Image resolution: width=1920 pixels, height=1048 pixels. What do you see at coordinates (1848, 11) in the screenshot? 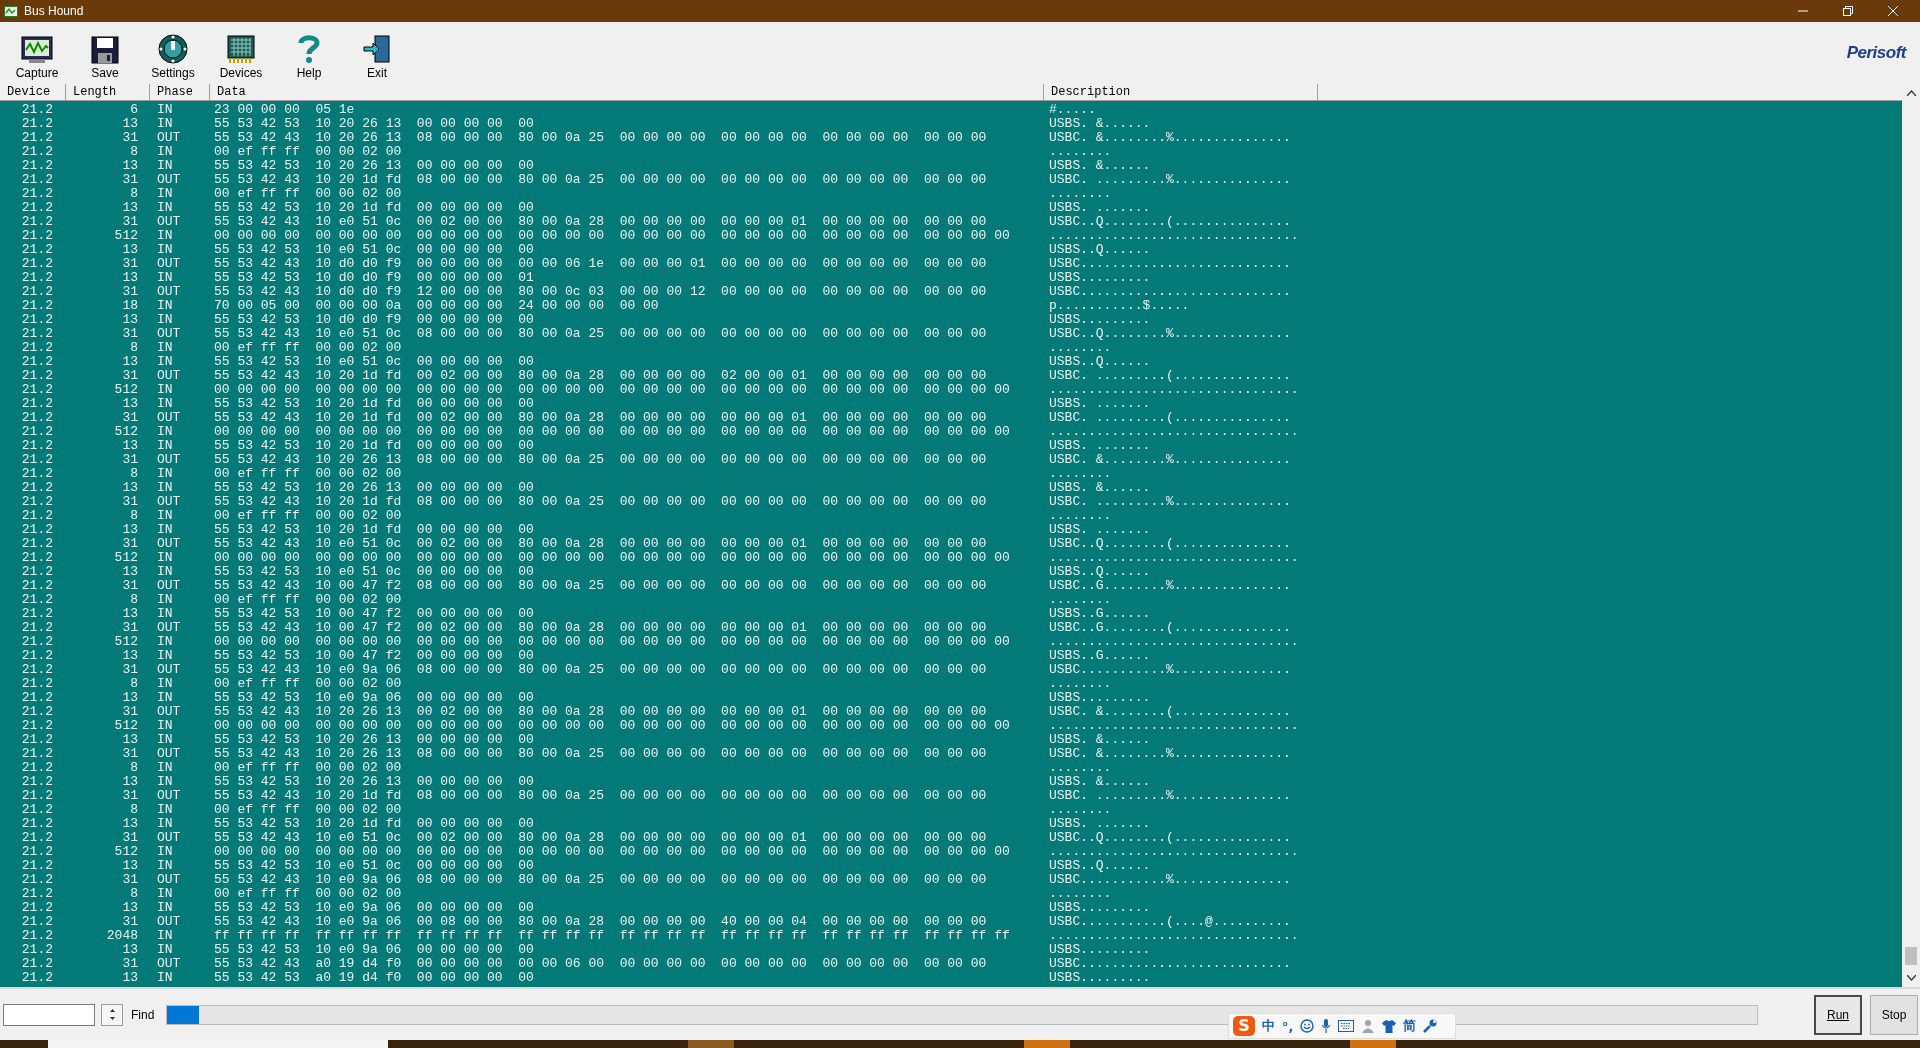
I see `restore-icon` at bounding box center [1848, 11].